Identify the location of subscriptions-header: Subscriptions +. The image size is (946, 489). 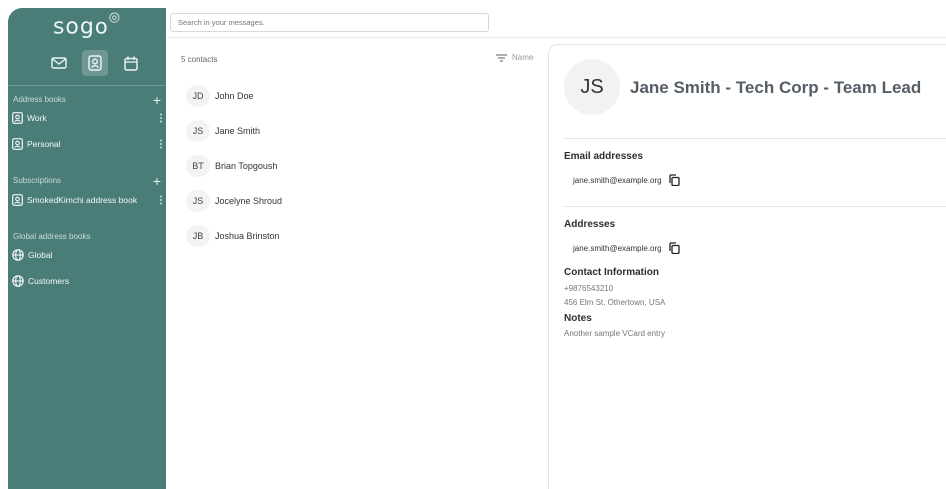
(87, 181).